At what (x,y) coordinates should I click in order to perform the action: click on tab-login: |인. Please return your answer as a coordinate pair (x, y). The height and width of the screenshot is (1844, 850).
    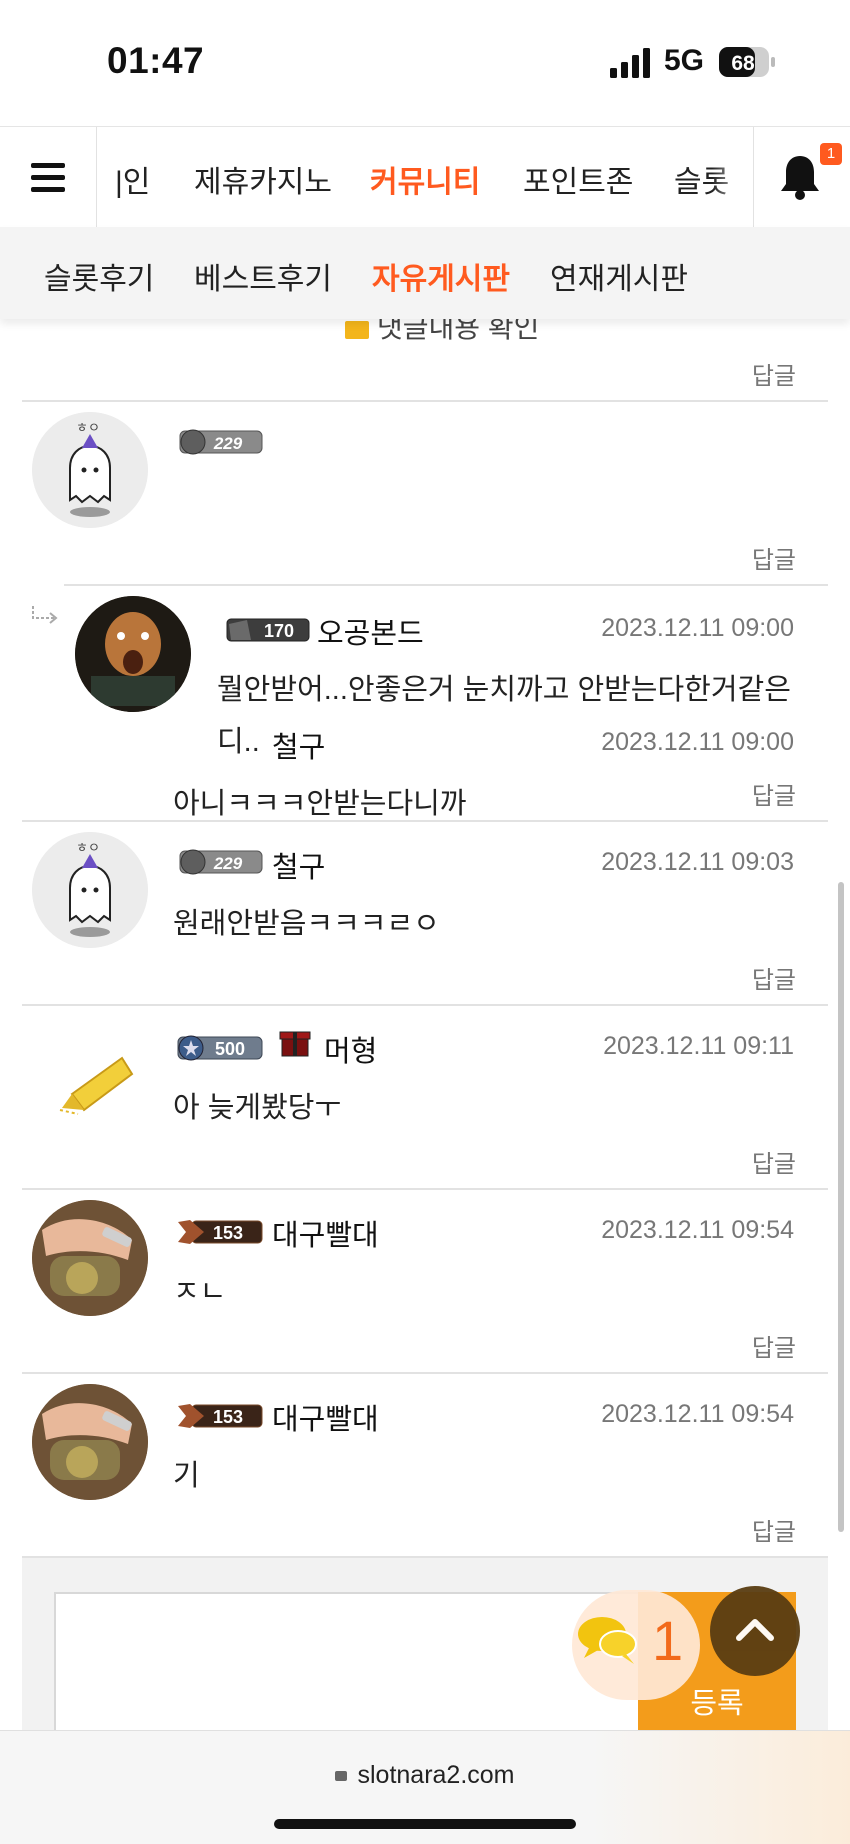
    Looking at the image, I should click on (132, 179).